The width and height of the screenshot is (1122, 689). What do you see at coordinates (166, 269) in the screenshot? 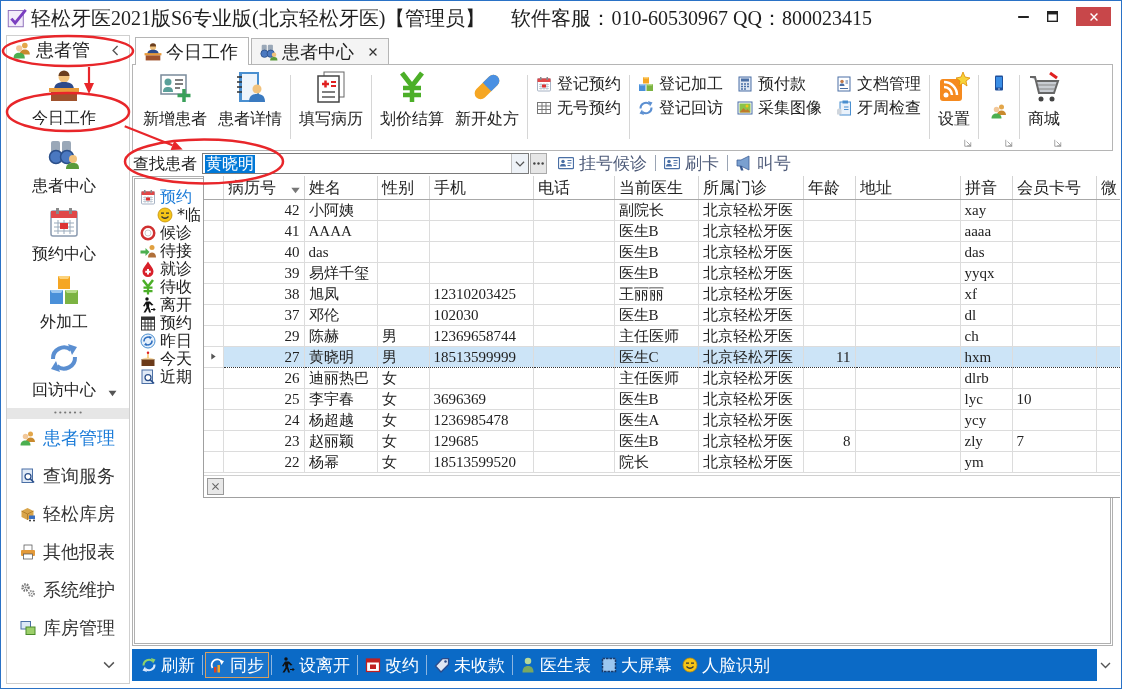
I see `tree-item: 就诊` at bounding box center [166, 269].